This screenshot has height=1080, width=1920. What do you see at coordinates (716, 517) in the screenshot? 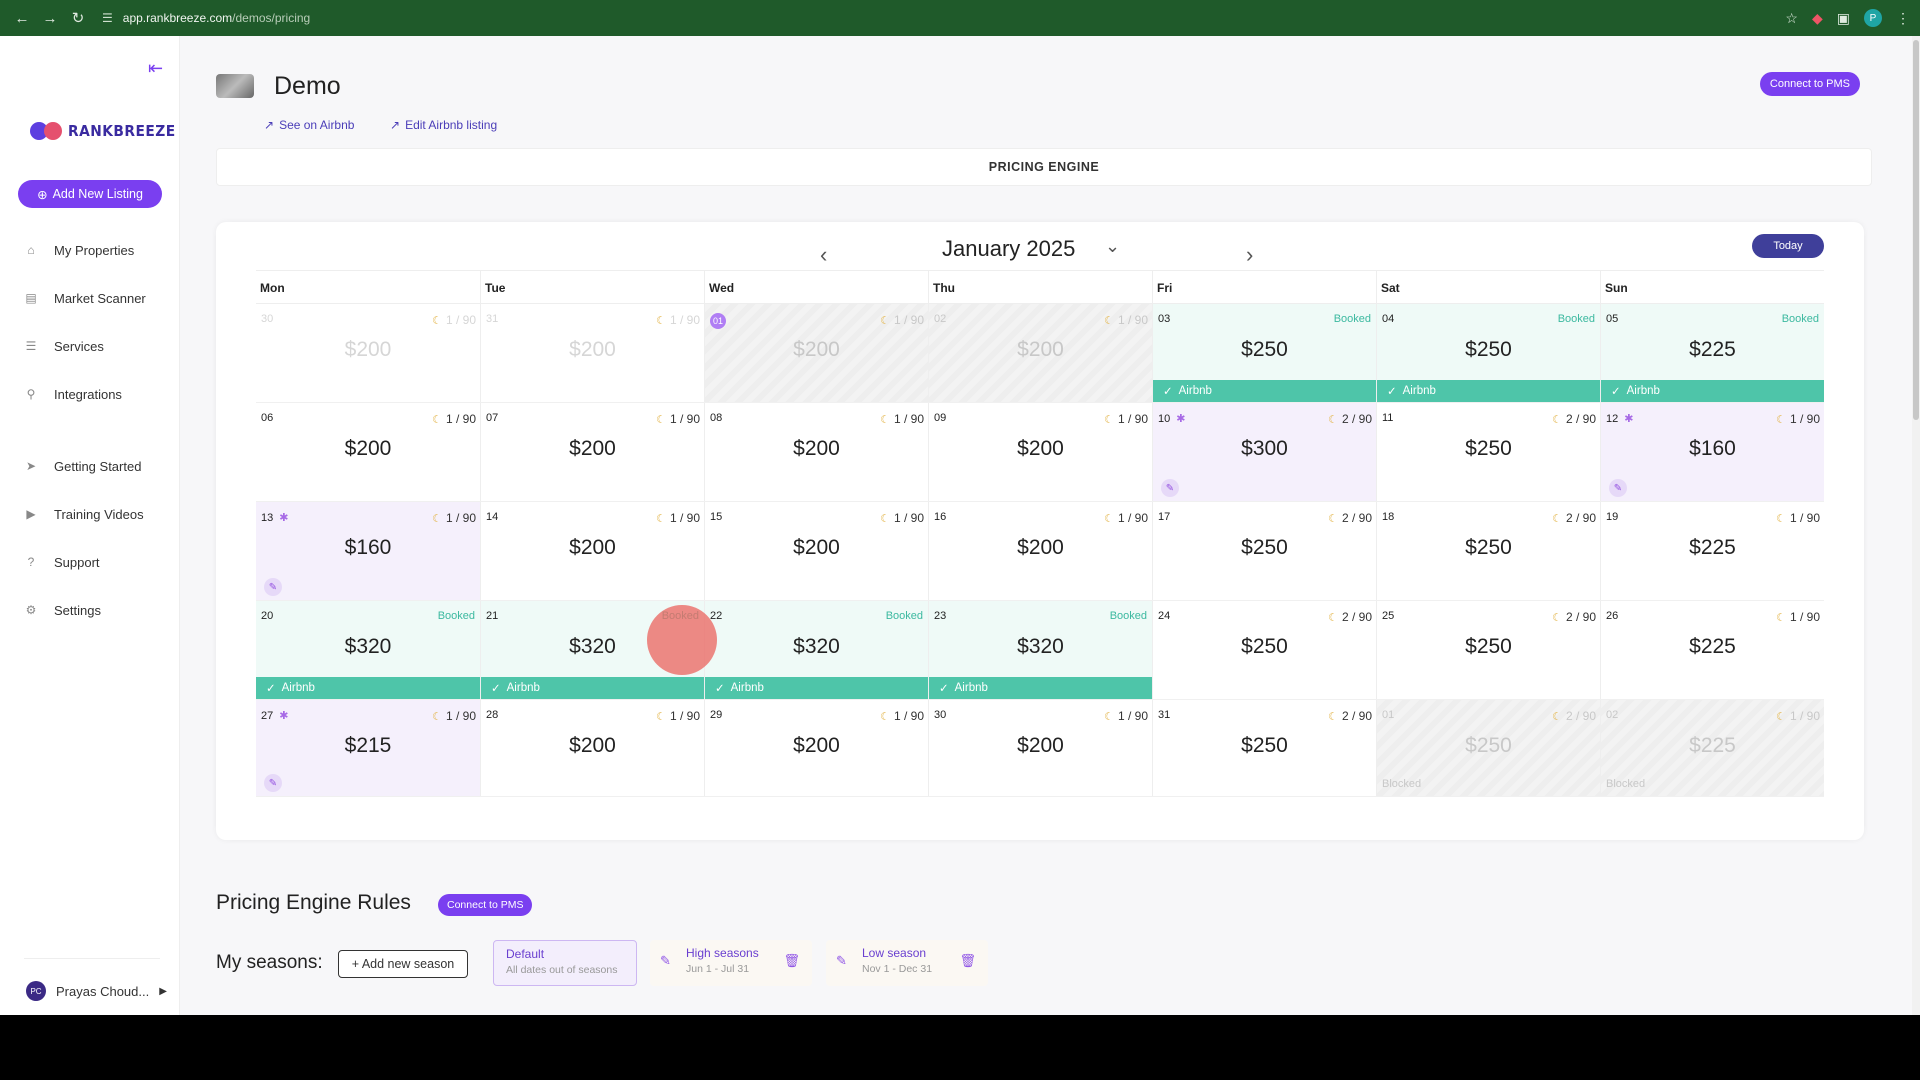
I see `day-number: 15` at bounding box center [716, 517].